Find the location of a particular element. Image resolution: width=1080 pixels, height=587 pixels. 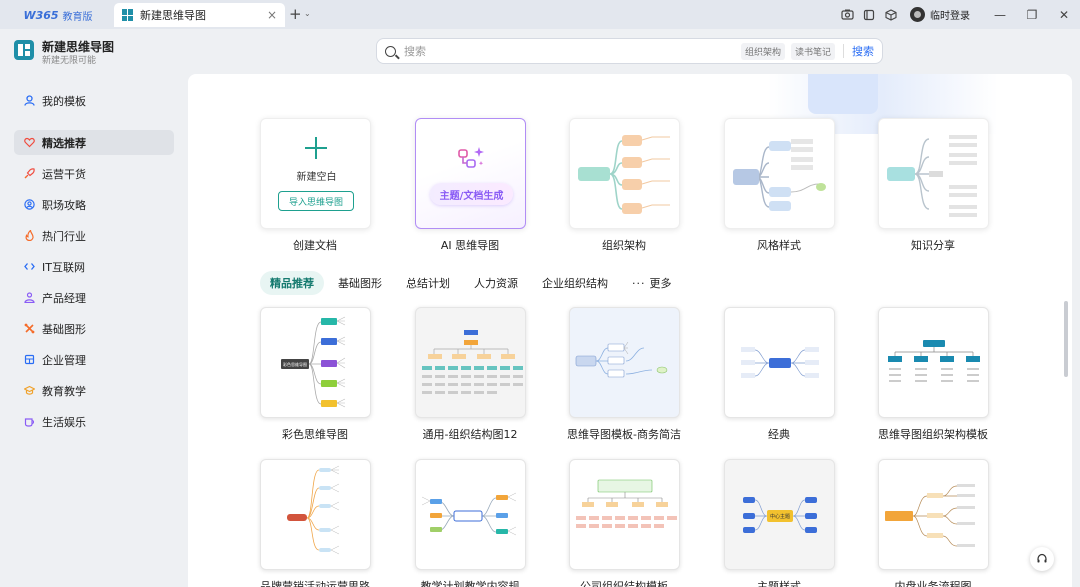

card-label: 组织架构 is located at coordinates (624, 245).